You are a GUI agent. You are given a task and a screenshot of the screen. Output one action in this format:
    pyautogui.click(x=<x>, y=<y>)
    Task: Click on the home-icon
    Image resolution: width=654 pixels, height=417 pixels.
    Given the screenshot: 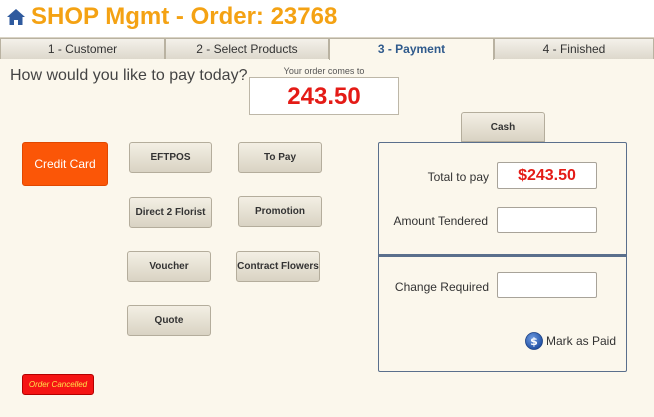 What is the action you would take?
    pyautogui.click(x=16, y=17)
    